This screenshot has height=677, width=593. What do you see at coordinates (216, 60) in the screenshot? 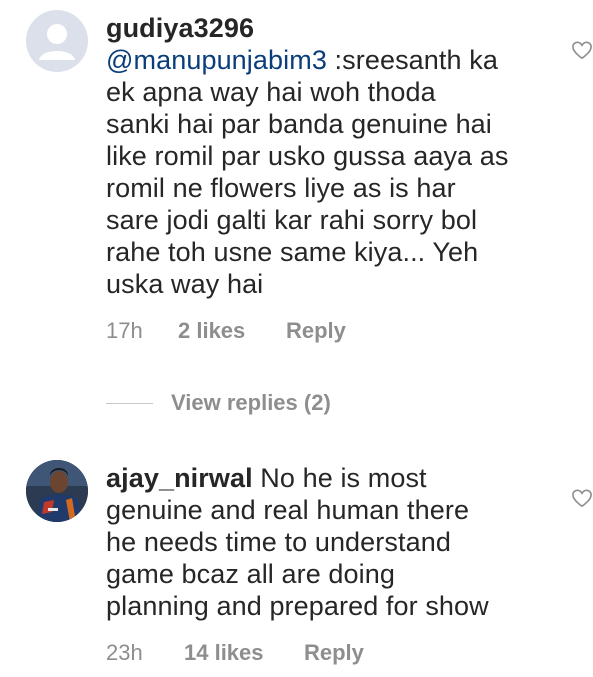
I see `mention-link: @manupunjabim3` at bounding box center [216, 60].